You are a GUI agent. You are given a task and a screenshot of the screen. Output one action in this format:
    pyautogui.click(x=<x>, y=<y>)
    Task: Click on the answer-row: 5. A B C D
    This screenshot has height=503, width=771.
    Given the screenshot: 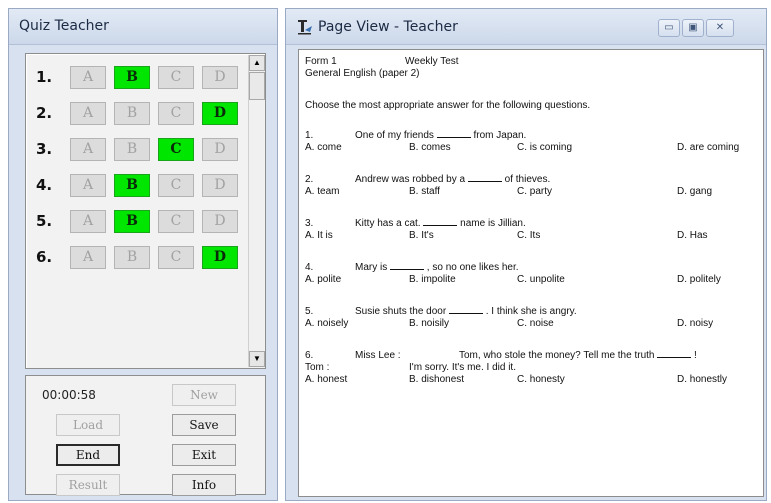 What is the action you would take?
    pyautogui.click(x=138, y=222)
    